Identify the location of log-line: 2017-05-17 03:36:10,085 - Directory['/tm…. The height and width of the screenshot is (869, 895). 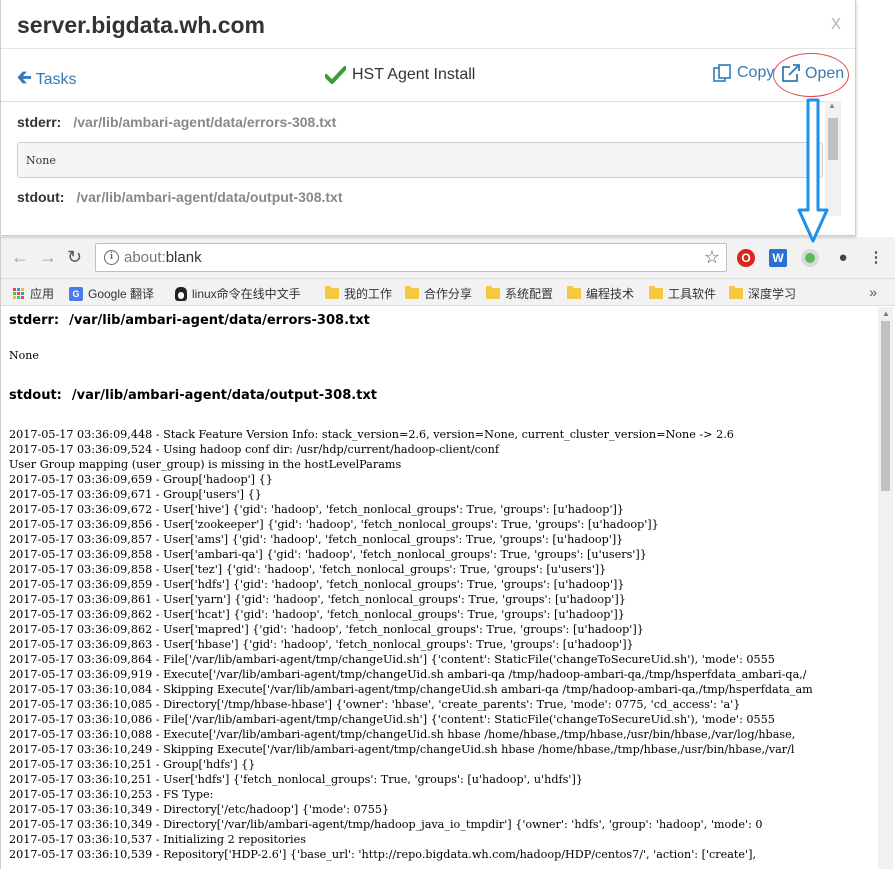
(375, 704).